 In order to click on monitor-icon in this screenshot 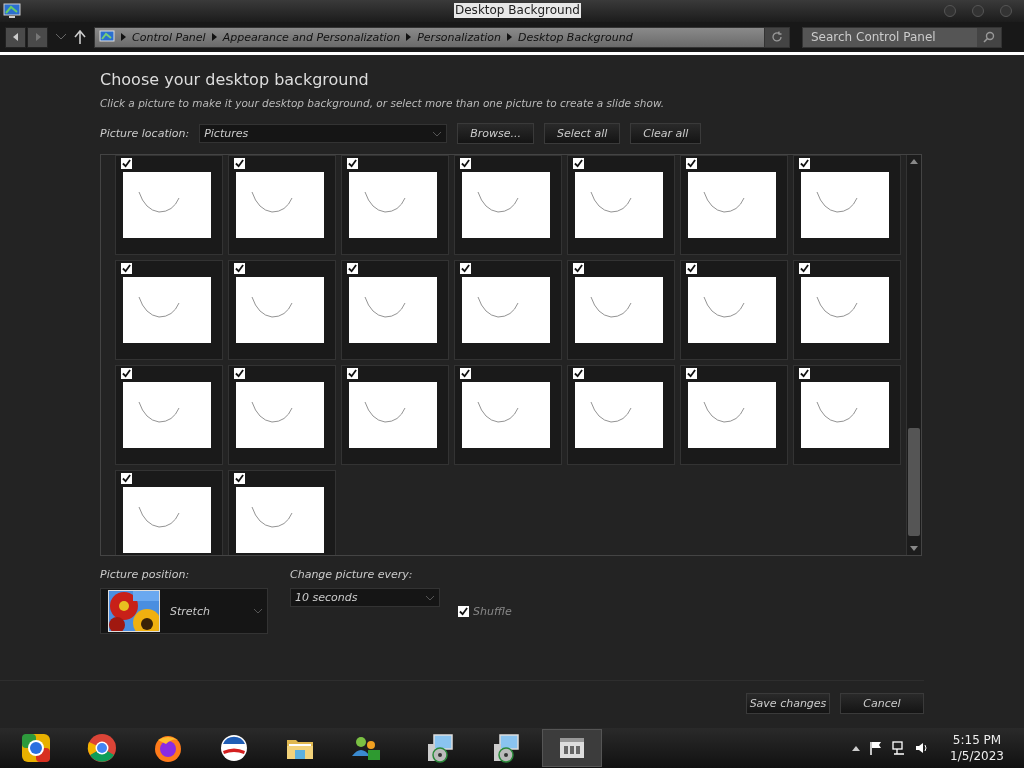, I will do `click(12, 11)`.